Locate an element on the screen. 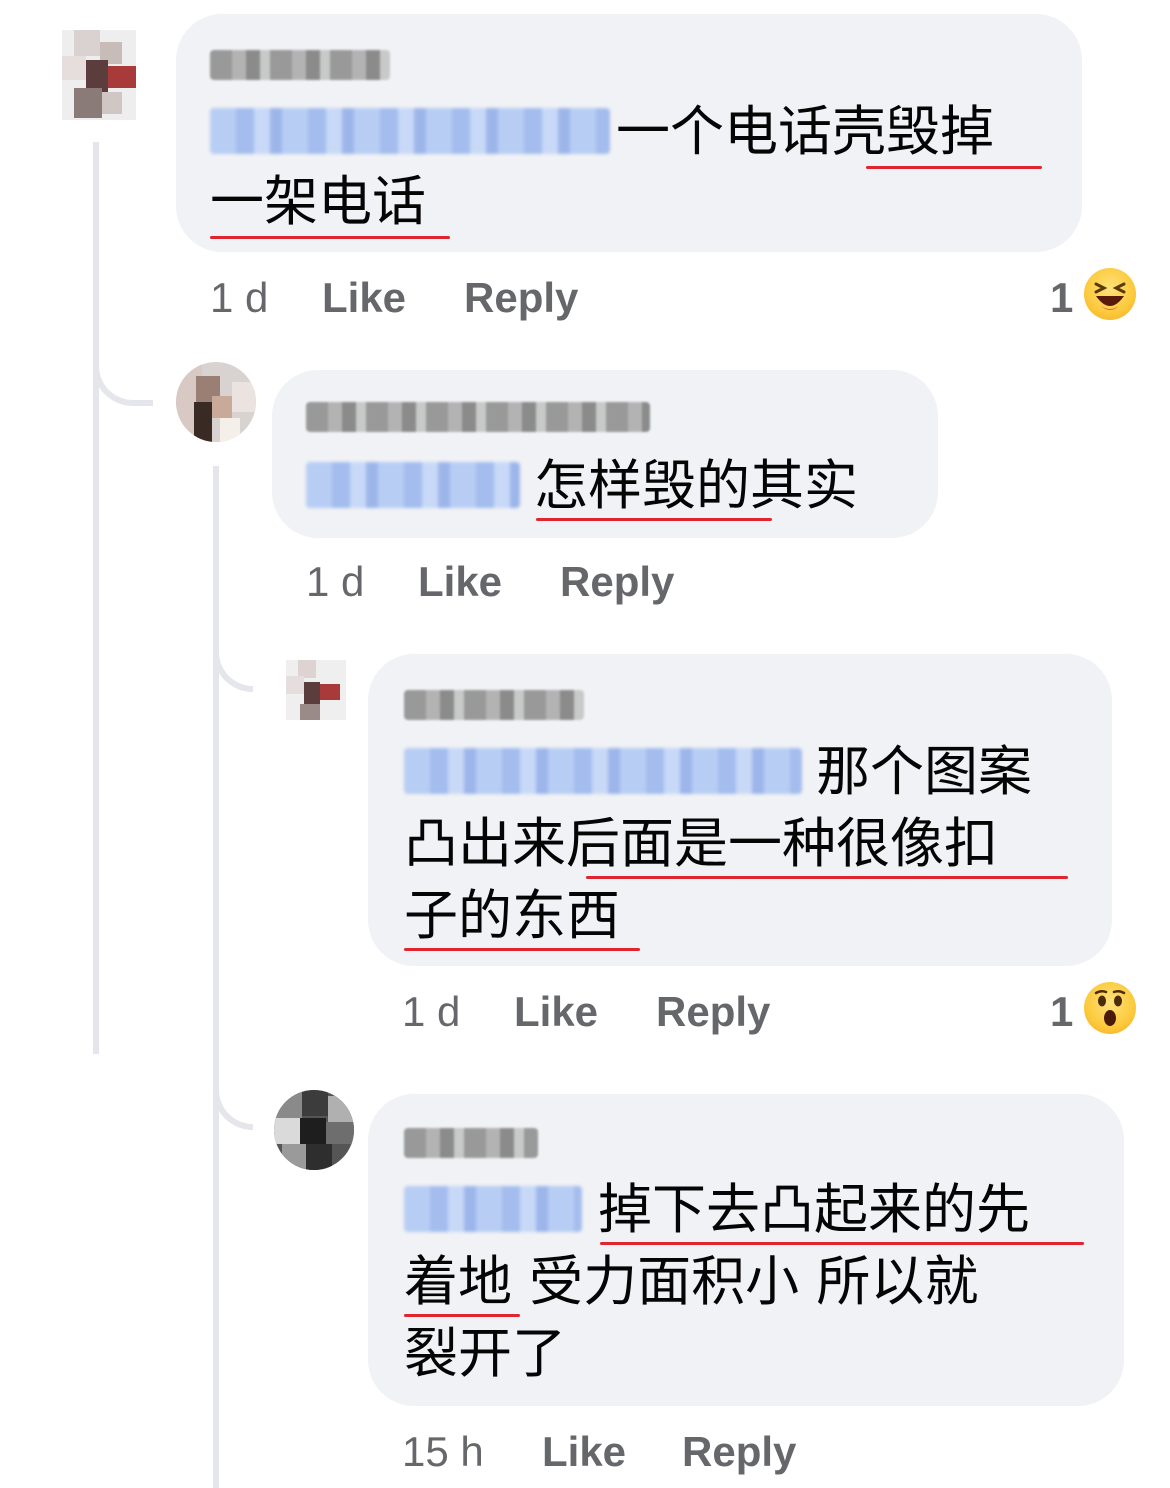 Image resolution: width=1170 pixels, height=1488 pixels. comment-bubble: 那个图案 凸出来后面是一种很像扣 子的东西 is located at coordinates (740, 810).